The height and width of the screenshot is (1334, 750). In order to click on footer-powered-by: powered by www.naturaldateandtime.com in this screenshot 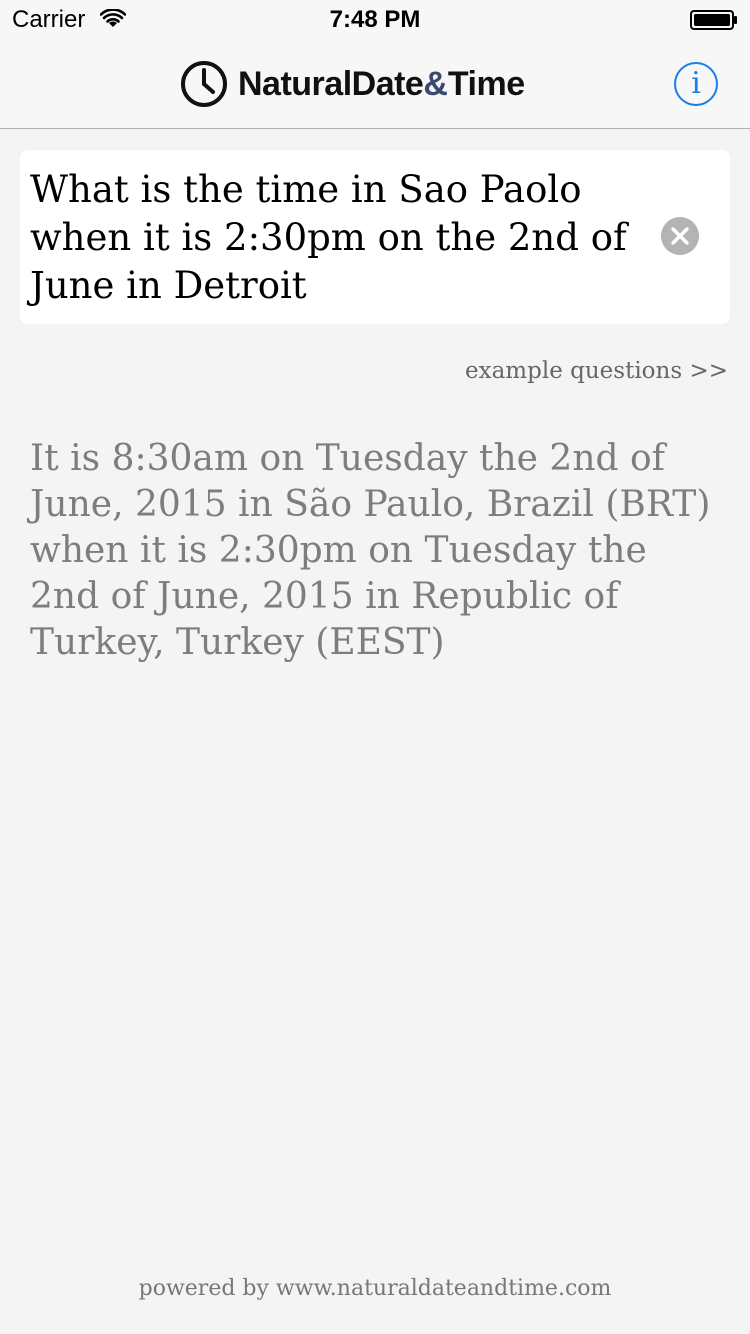, I will do `click(375, 1288)`.